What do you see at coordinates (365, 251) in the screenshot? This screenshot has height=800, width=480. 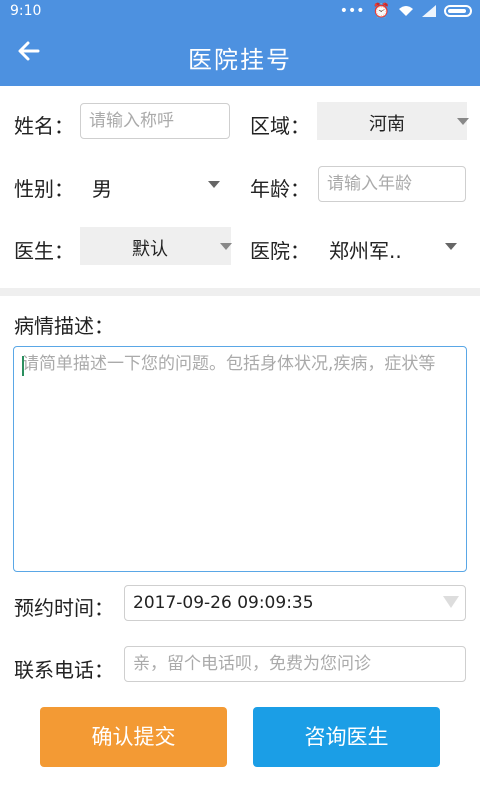 I see `hospital-value: 郑州军..` at bounding box center [365, 251].